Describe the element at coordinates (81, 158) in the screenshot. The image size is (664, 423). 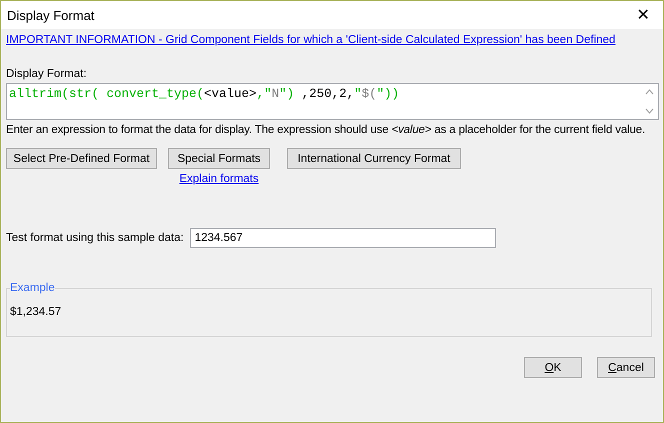
I see `format-button: Select Pre-Defined Format` at that location.